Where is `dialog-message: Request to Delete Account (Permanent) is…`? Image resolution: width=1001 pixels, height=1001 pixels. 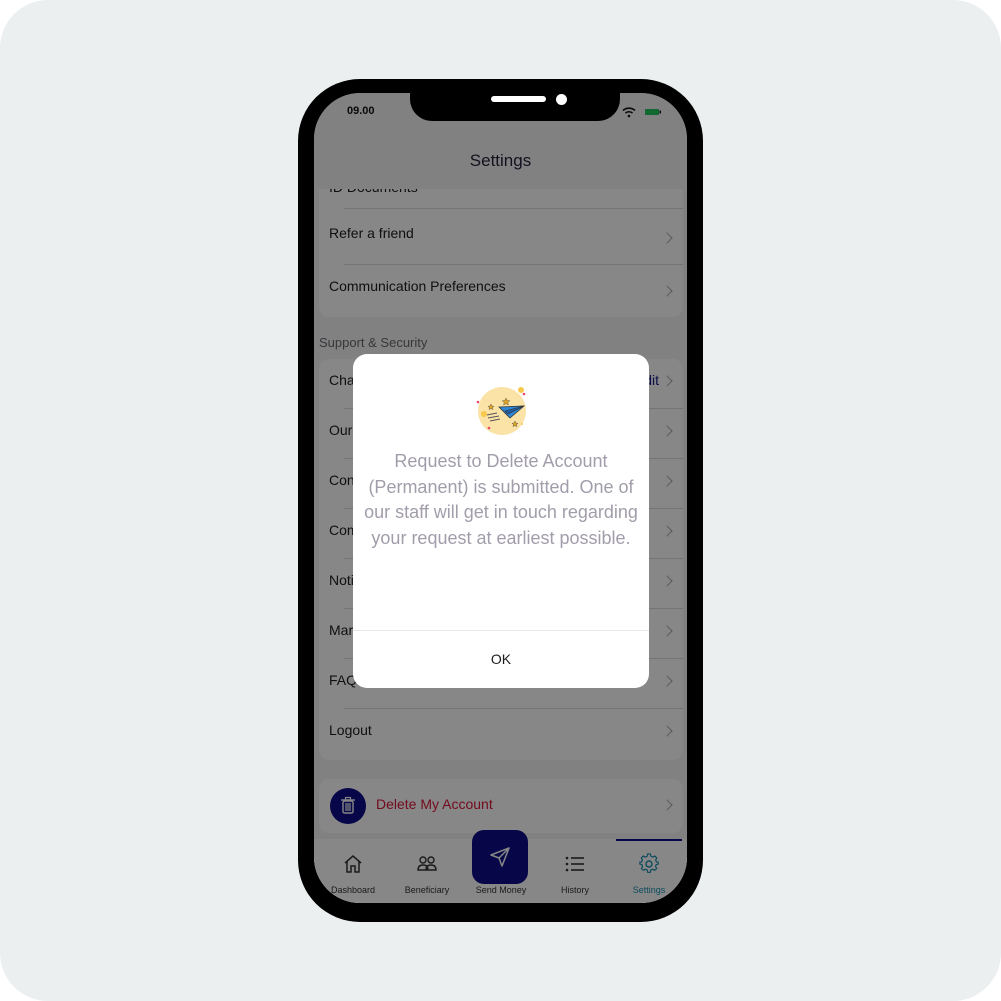 dialog-message: Request to Delete Account (Permanent) is… is located at coordinates (501, 499).